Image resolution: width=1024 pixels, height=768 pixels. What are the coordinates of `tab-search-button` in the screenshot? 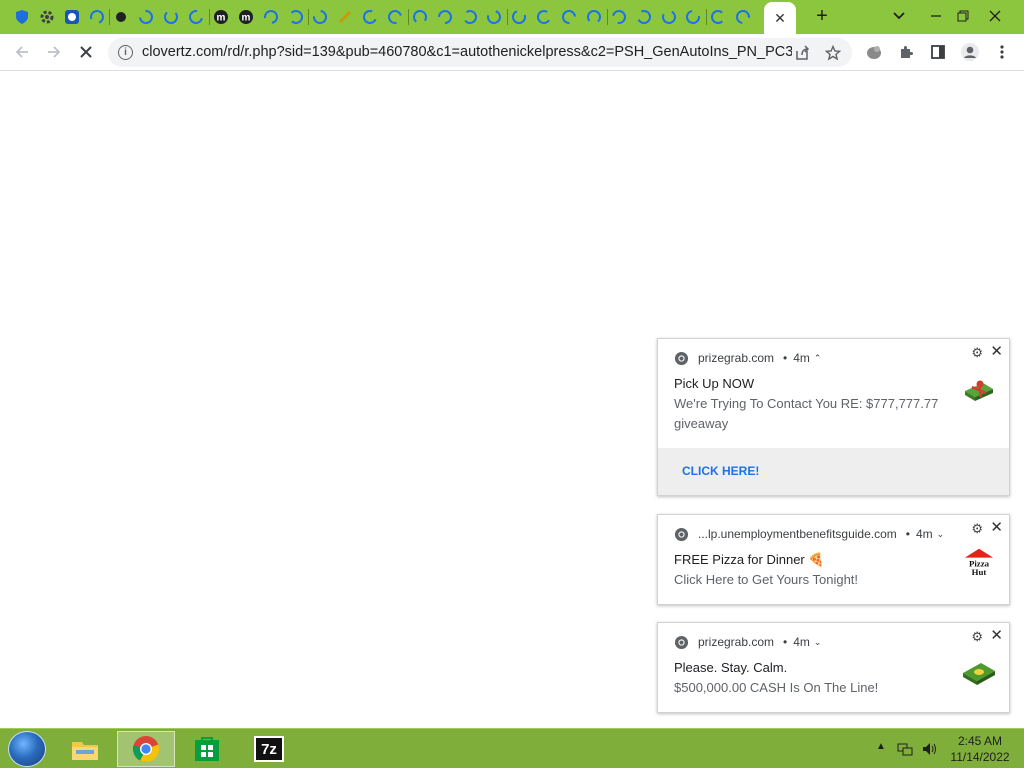 It's located at (899, 16).